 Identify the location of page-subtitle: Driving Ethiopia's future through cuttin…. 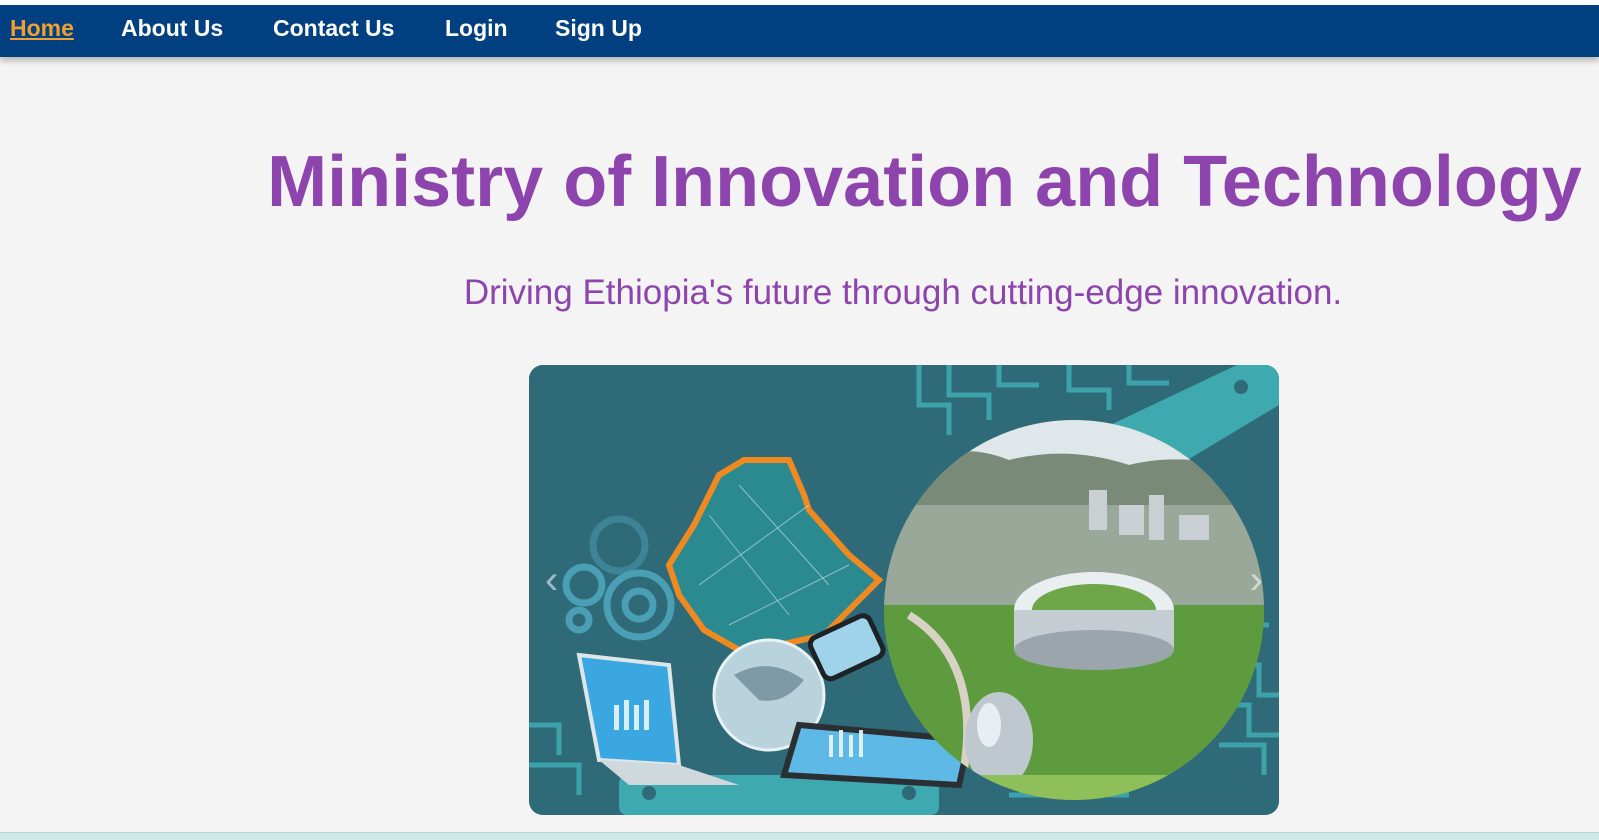
(903, 292).